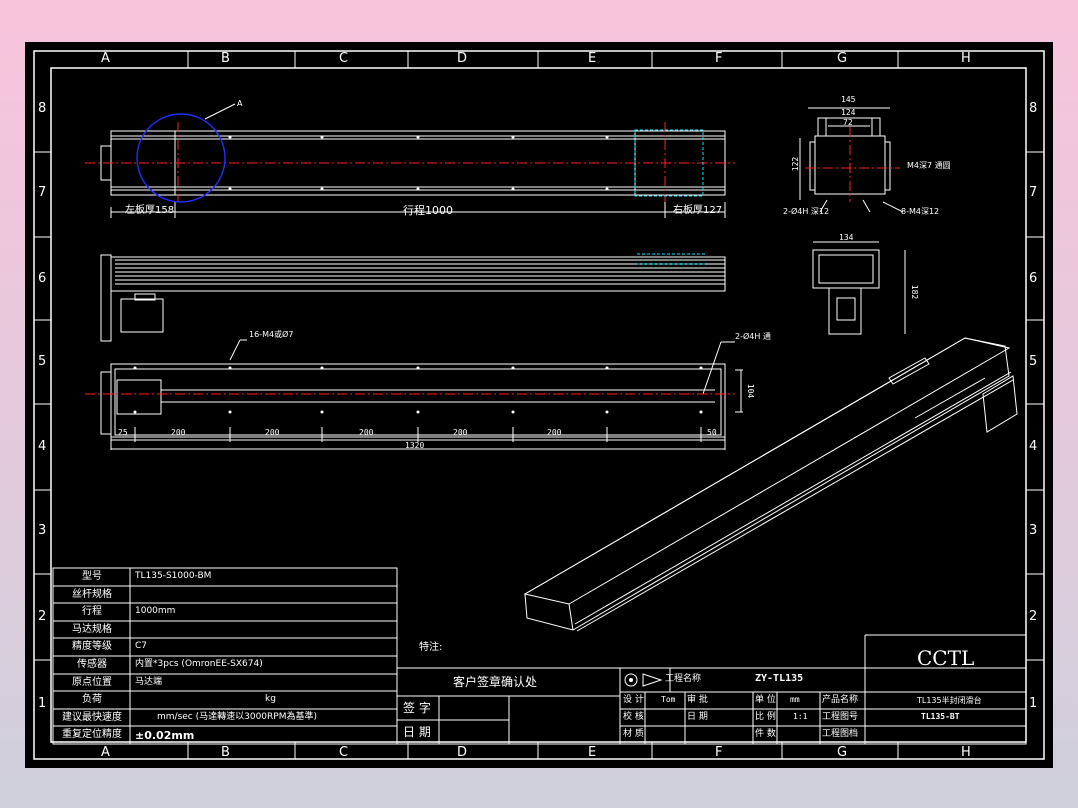 Image resolution: width=1078 pixels, height=808 pixels. What do you see at coordinates (712, 432) in the screenshot?
I see `dim-bottom-6: 50` at bounding box center [712, 432].